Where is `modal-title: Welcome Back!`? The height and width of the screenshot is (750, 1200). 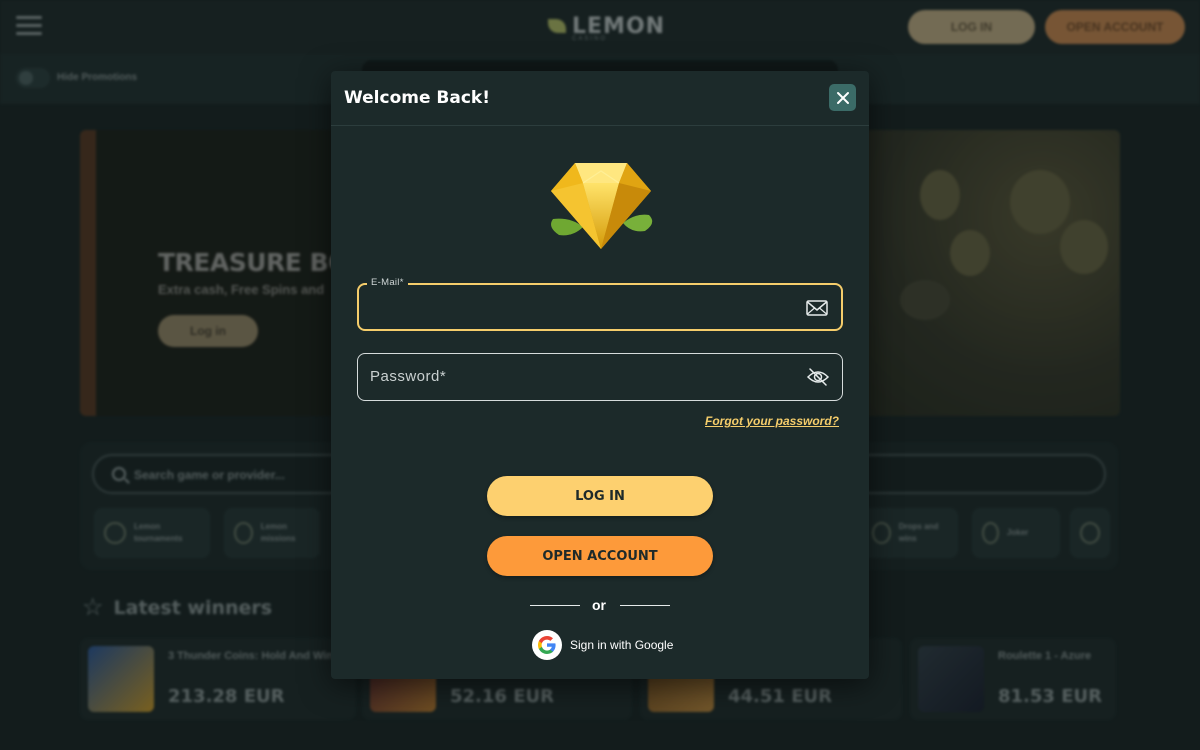
modal-title: Welcome Back! is located at coordinates (417, 98).